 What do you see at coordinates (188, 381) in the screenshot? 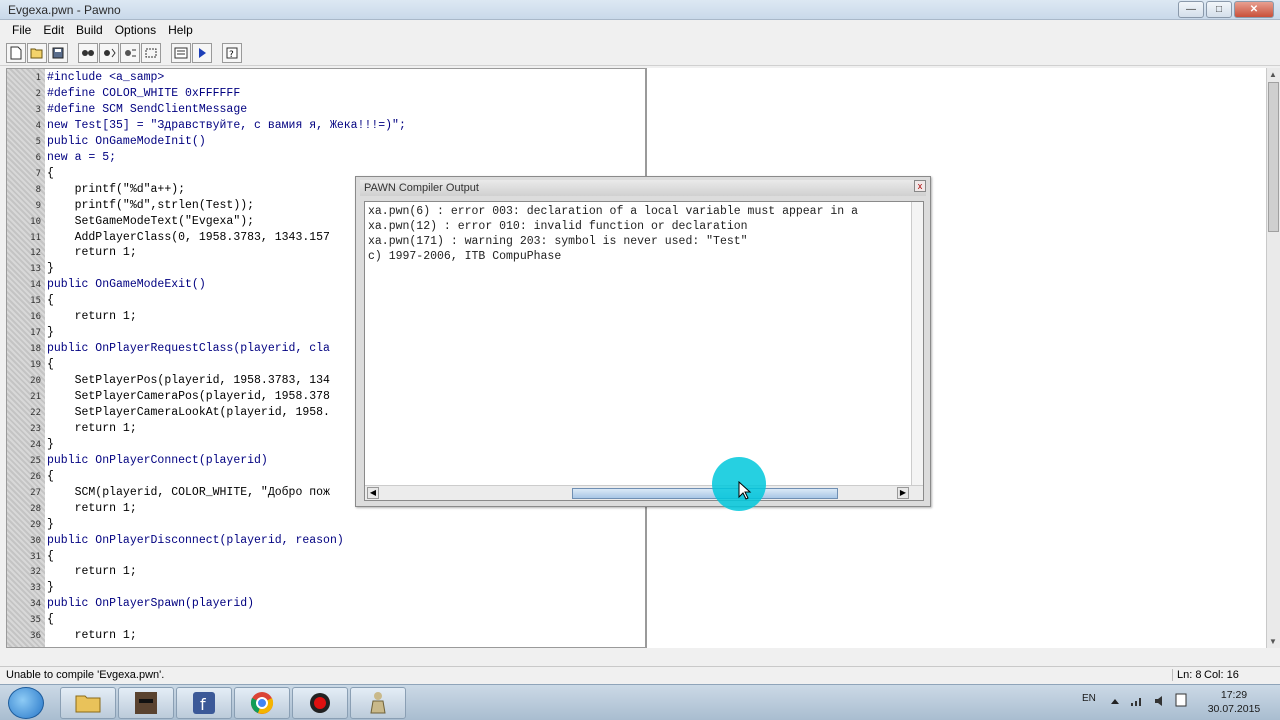
I see `code-line: SetPlayerPos(playerid, 1958.3783, 134` at bounding box center [188, 381].